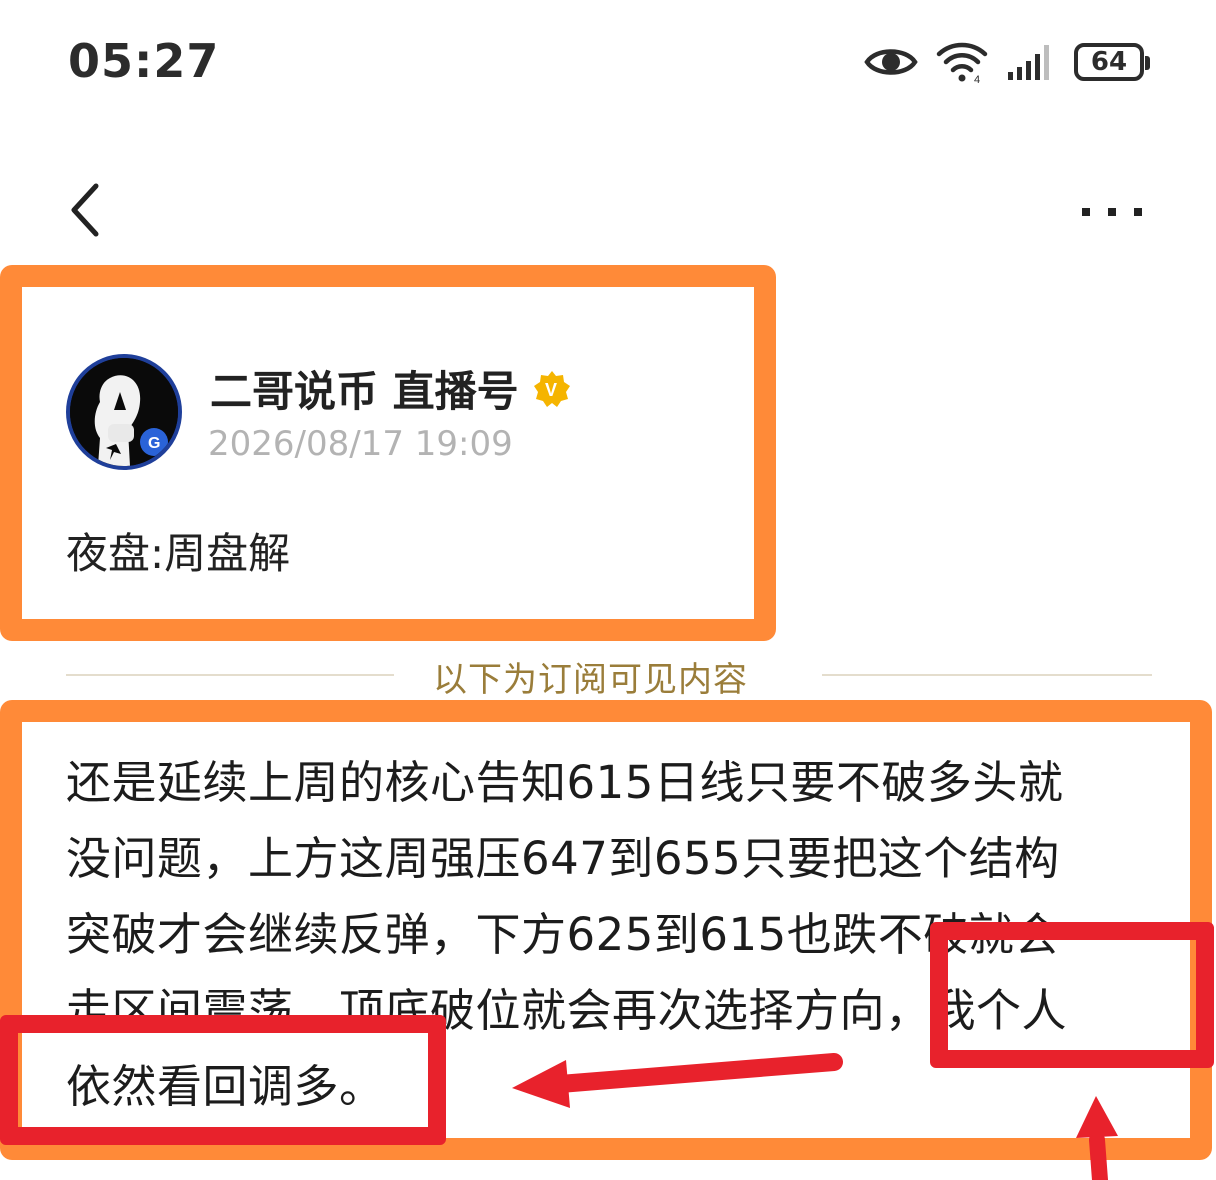 The height and width of the screenshot is (1180, 1216). I want to click on eye-icon, so click(891, 62).